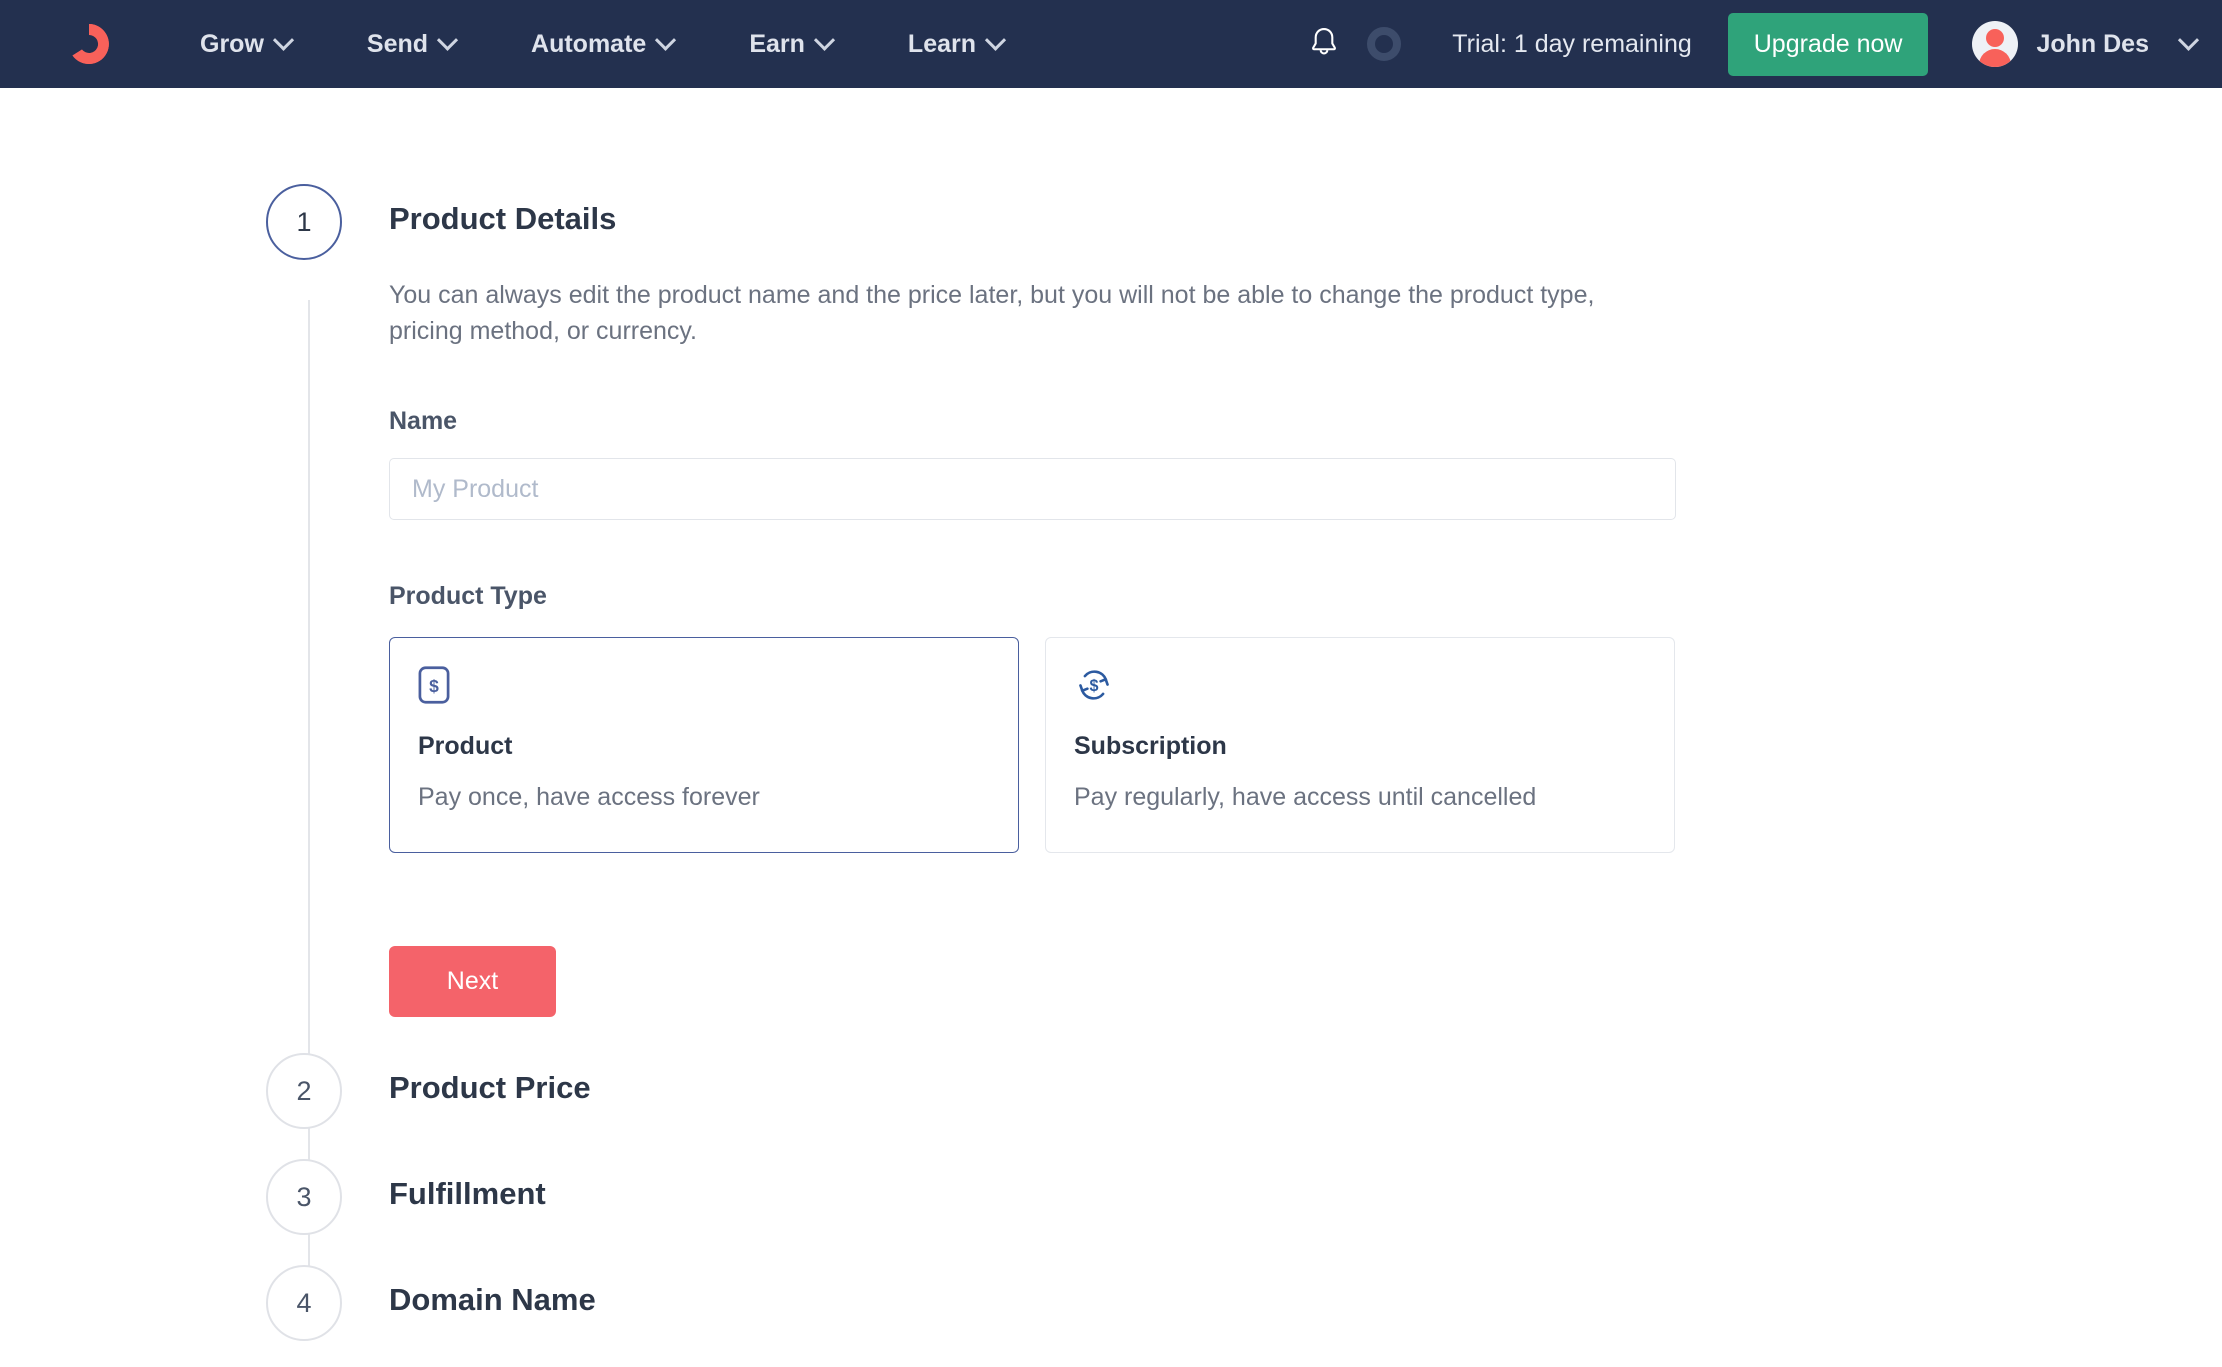 This screenshot has width=2222, height=1367. I want to click on step-3-body: Fulfillment, so click(1177, 1186).